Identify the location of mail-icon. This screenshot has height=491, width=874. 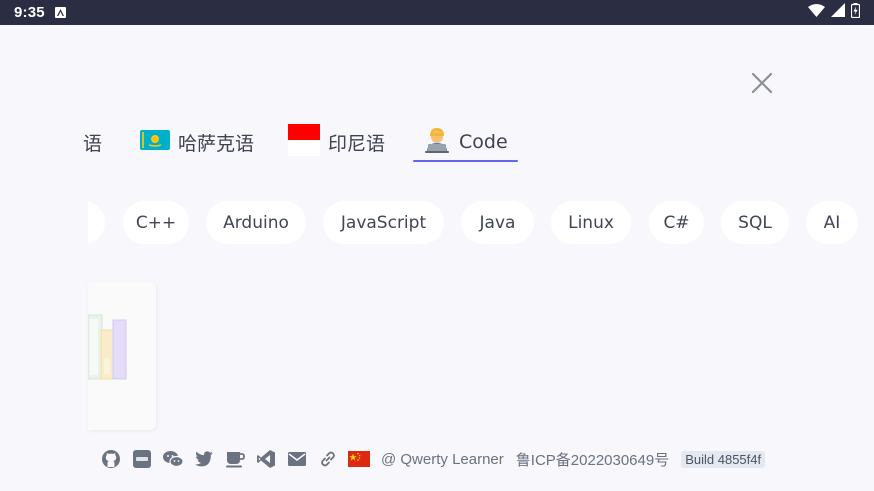
(297, 459).